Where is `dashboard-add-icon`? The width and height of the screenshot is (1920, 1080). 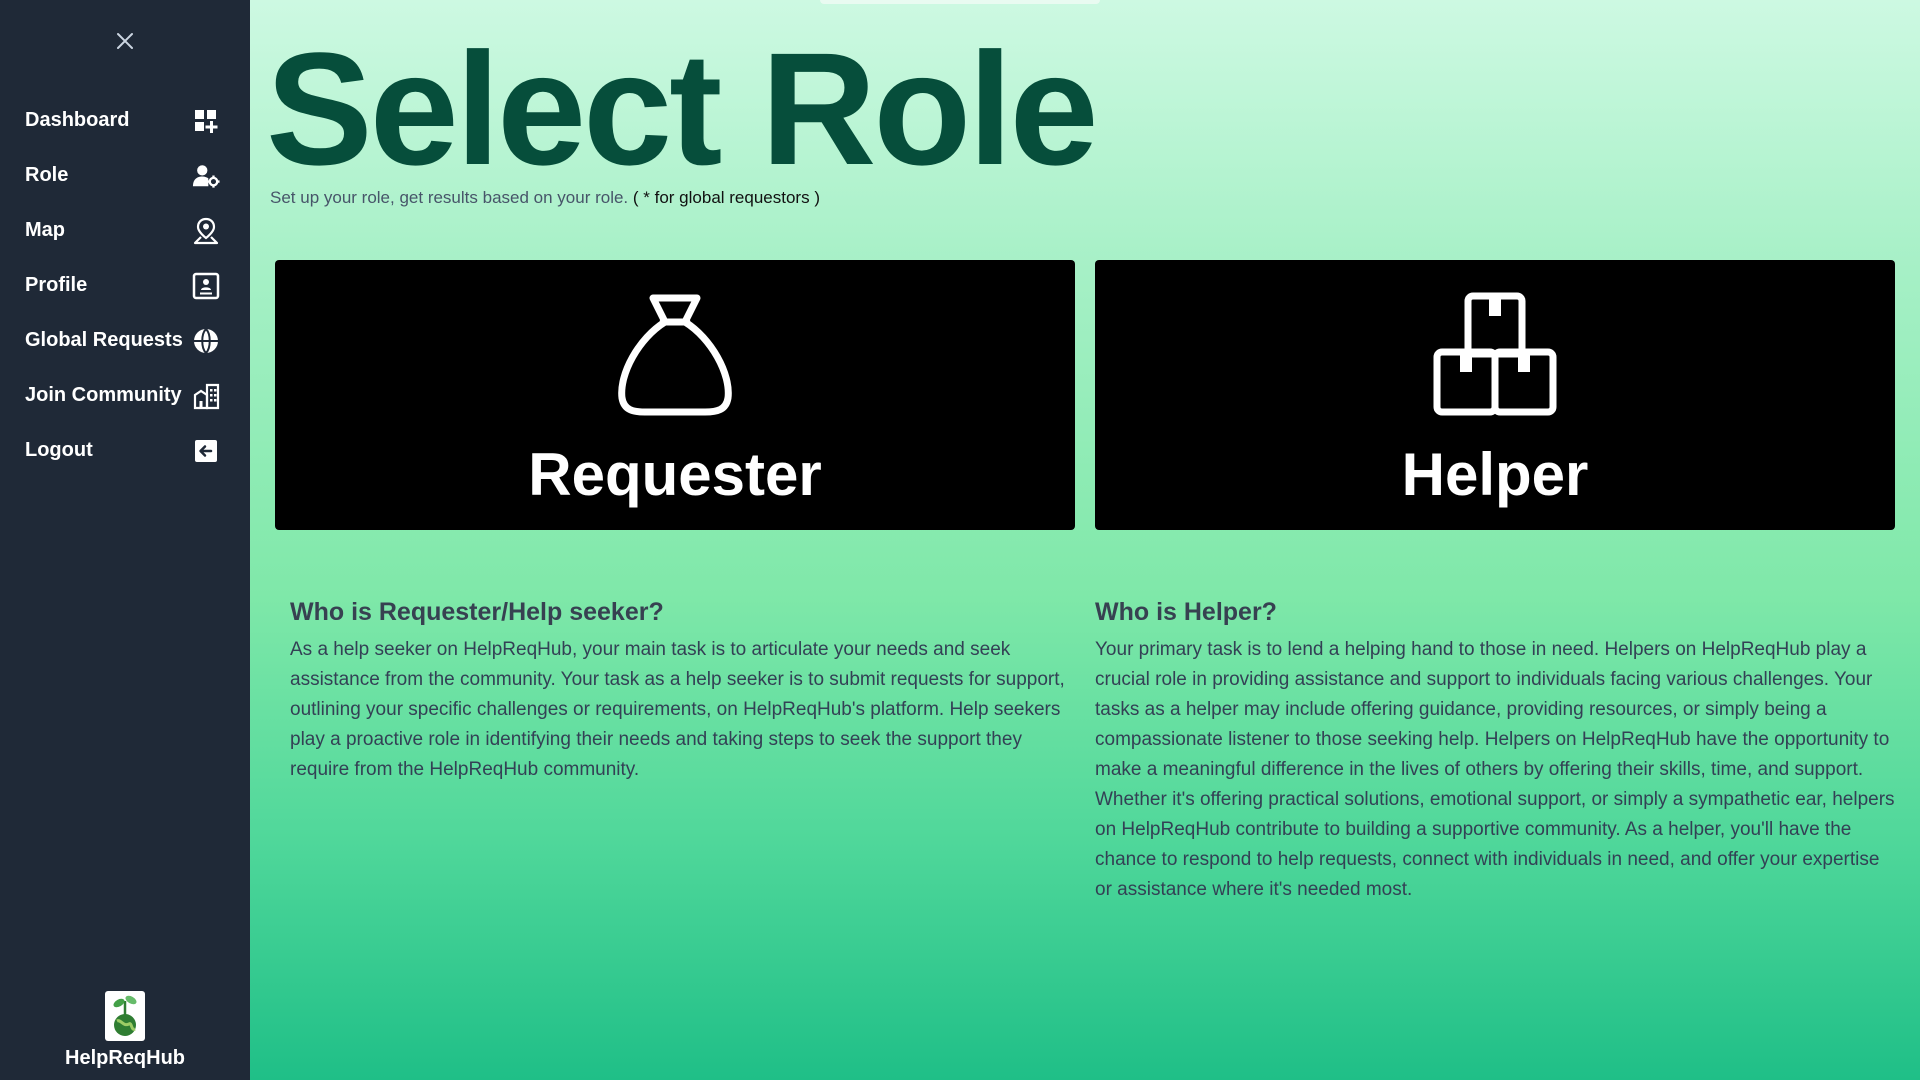 dashboard-add-icon is located at coordinates (206, 121).